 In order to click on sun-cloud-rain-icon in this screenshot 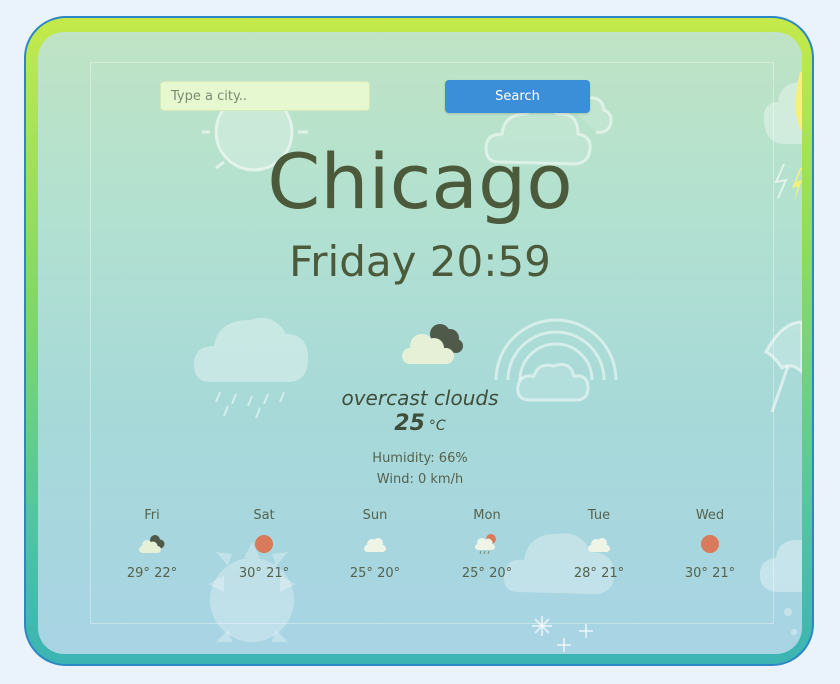, I will do `click(485, 544)`.